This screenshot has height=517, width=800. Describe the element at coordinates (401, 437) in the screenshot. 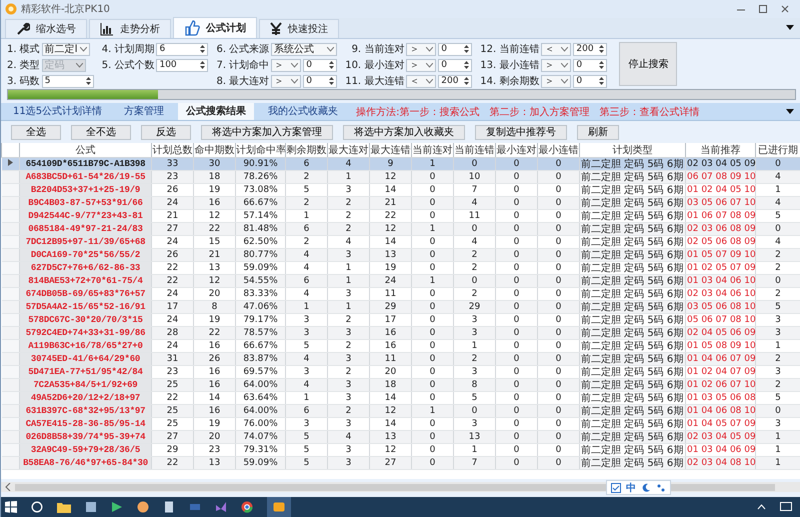

I see `table-row: 026D8B58+39/74*95-39+74 27 20 74.07% 5 4 13 0 13 0 0 前二定胆 定码 5码 6期 02 03 04 05 09 1` at that location.